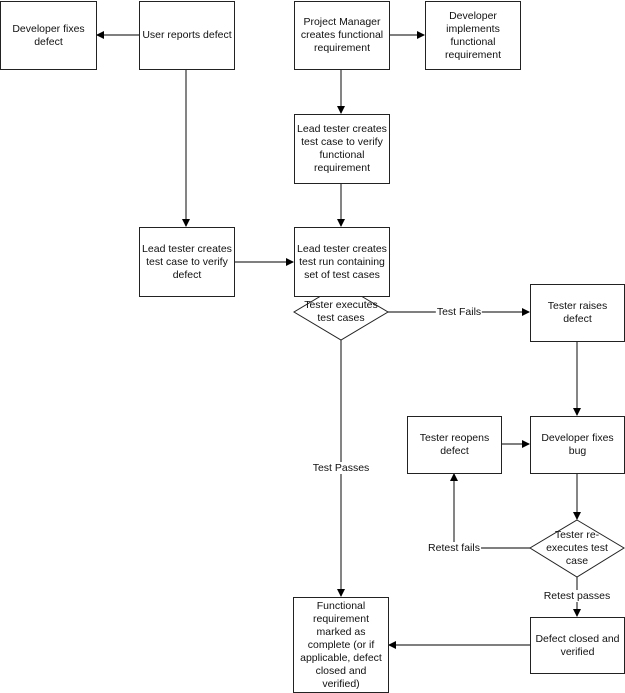  Describe the element at coordinates (459, 312) in the screenshot. I see `edge-label-test-fails: Test Fails` at that location.